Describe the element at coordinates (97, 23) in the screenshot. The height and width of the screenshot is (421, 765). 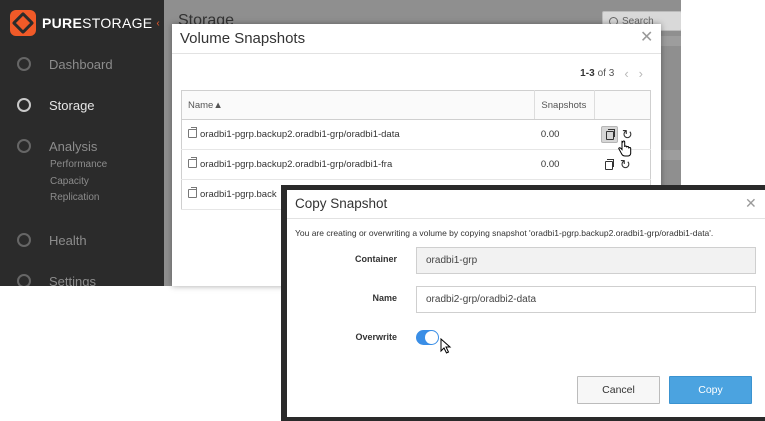
I see `brand-name: PURESTORAGE` at that location.